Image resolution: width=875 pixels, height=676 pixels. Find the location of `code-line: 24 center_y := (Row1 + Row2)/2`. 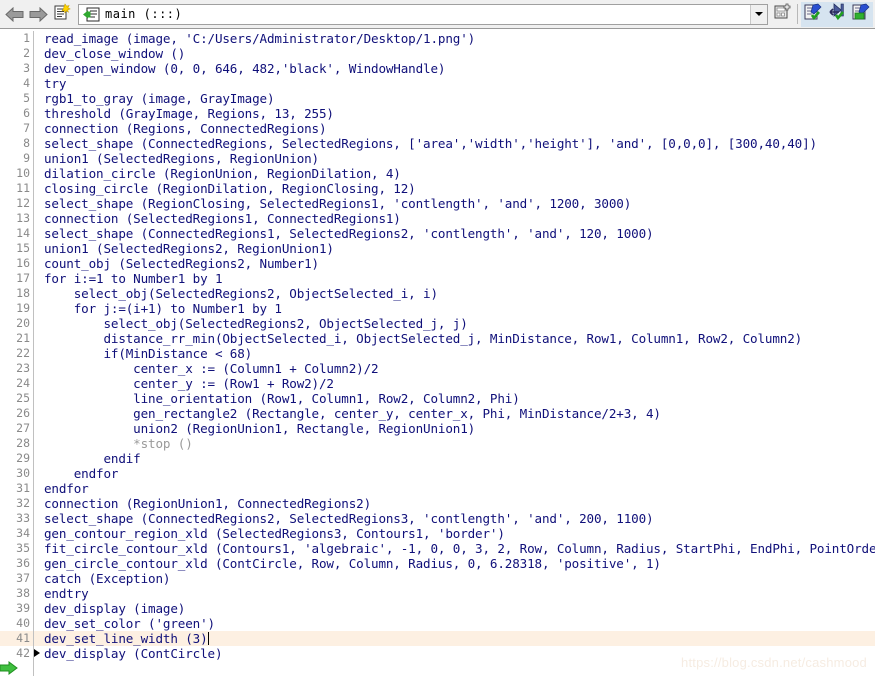

code-line: 24 center_y := (Row1 + Row2)/2 is located at coordinates (437, 383).